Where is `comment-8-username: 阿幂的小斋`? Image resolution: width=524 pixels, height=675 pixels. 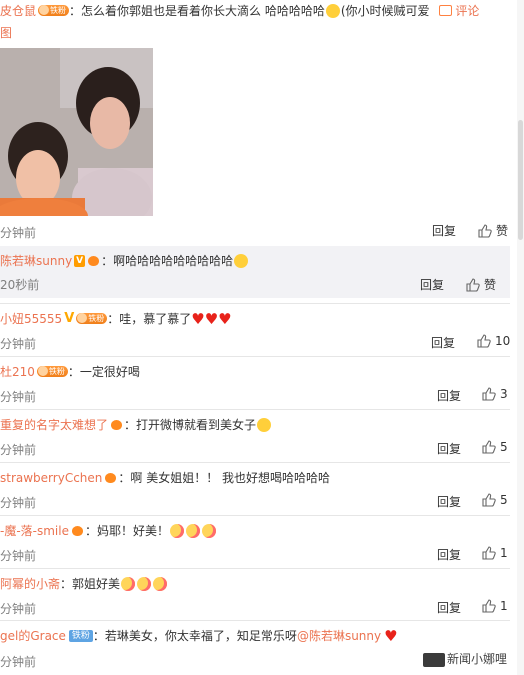
comment-8-username: 阿幂的小斋 is located at coordinates (30, 584).